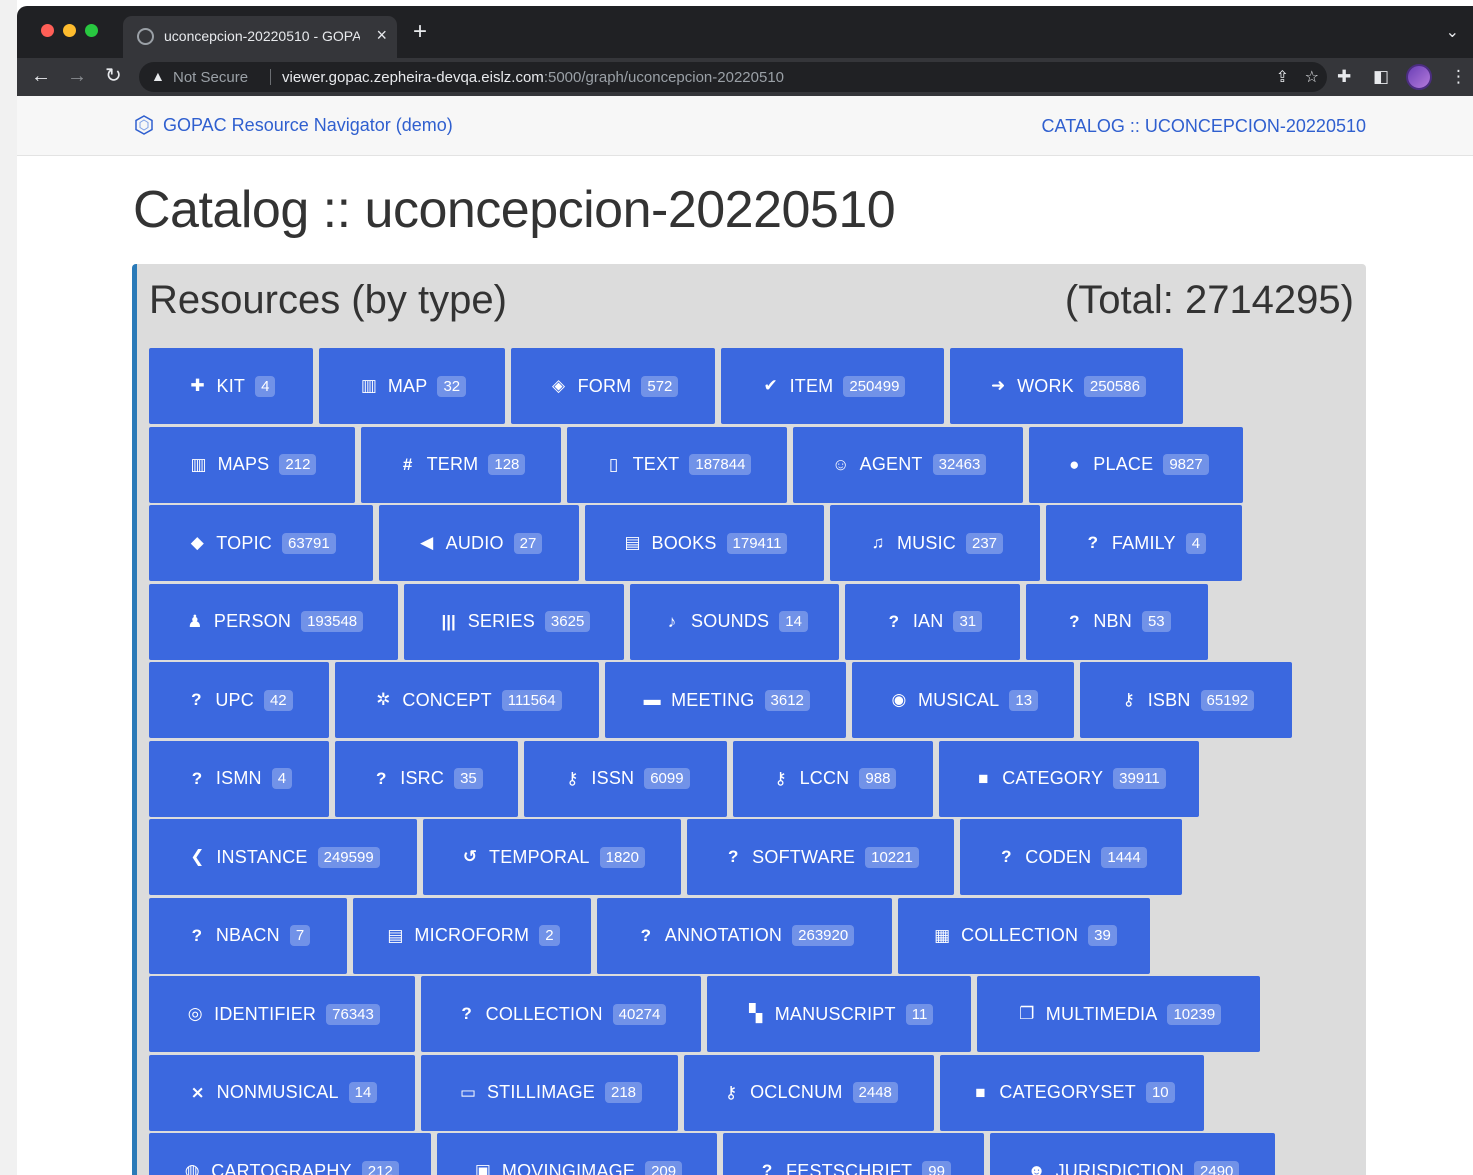  Describe the element at coordinates (1419, 77) in the screenshot. I see `profile-avatar` at that location.